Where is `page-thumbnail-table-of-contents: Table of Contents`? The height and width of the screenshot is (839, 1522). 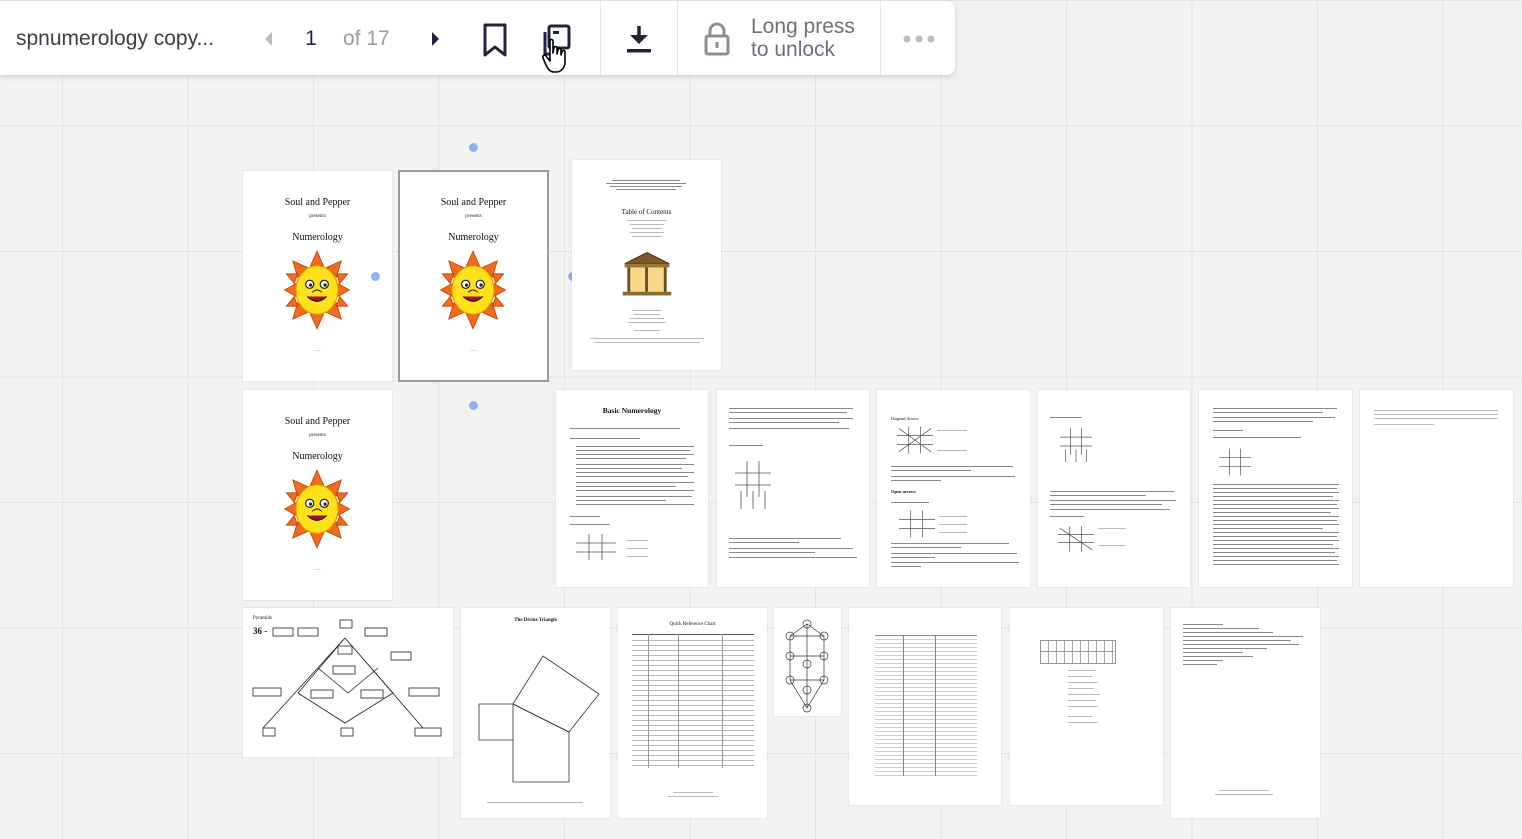 page-thumbnail-table-of-contents: Table of Contents is located at coordinates (646, 265).